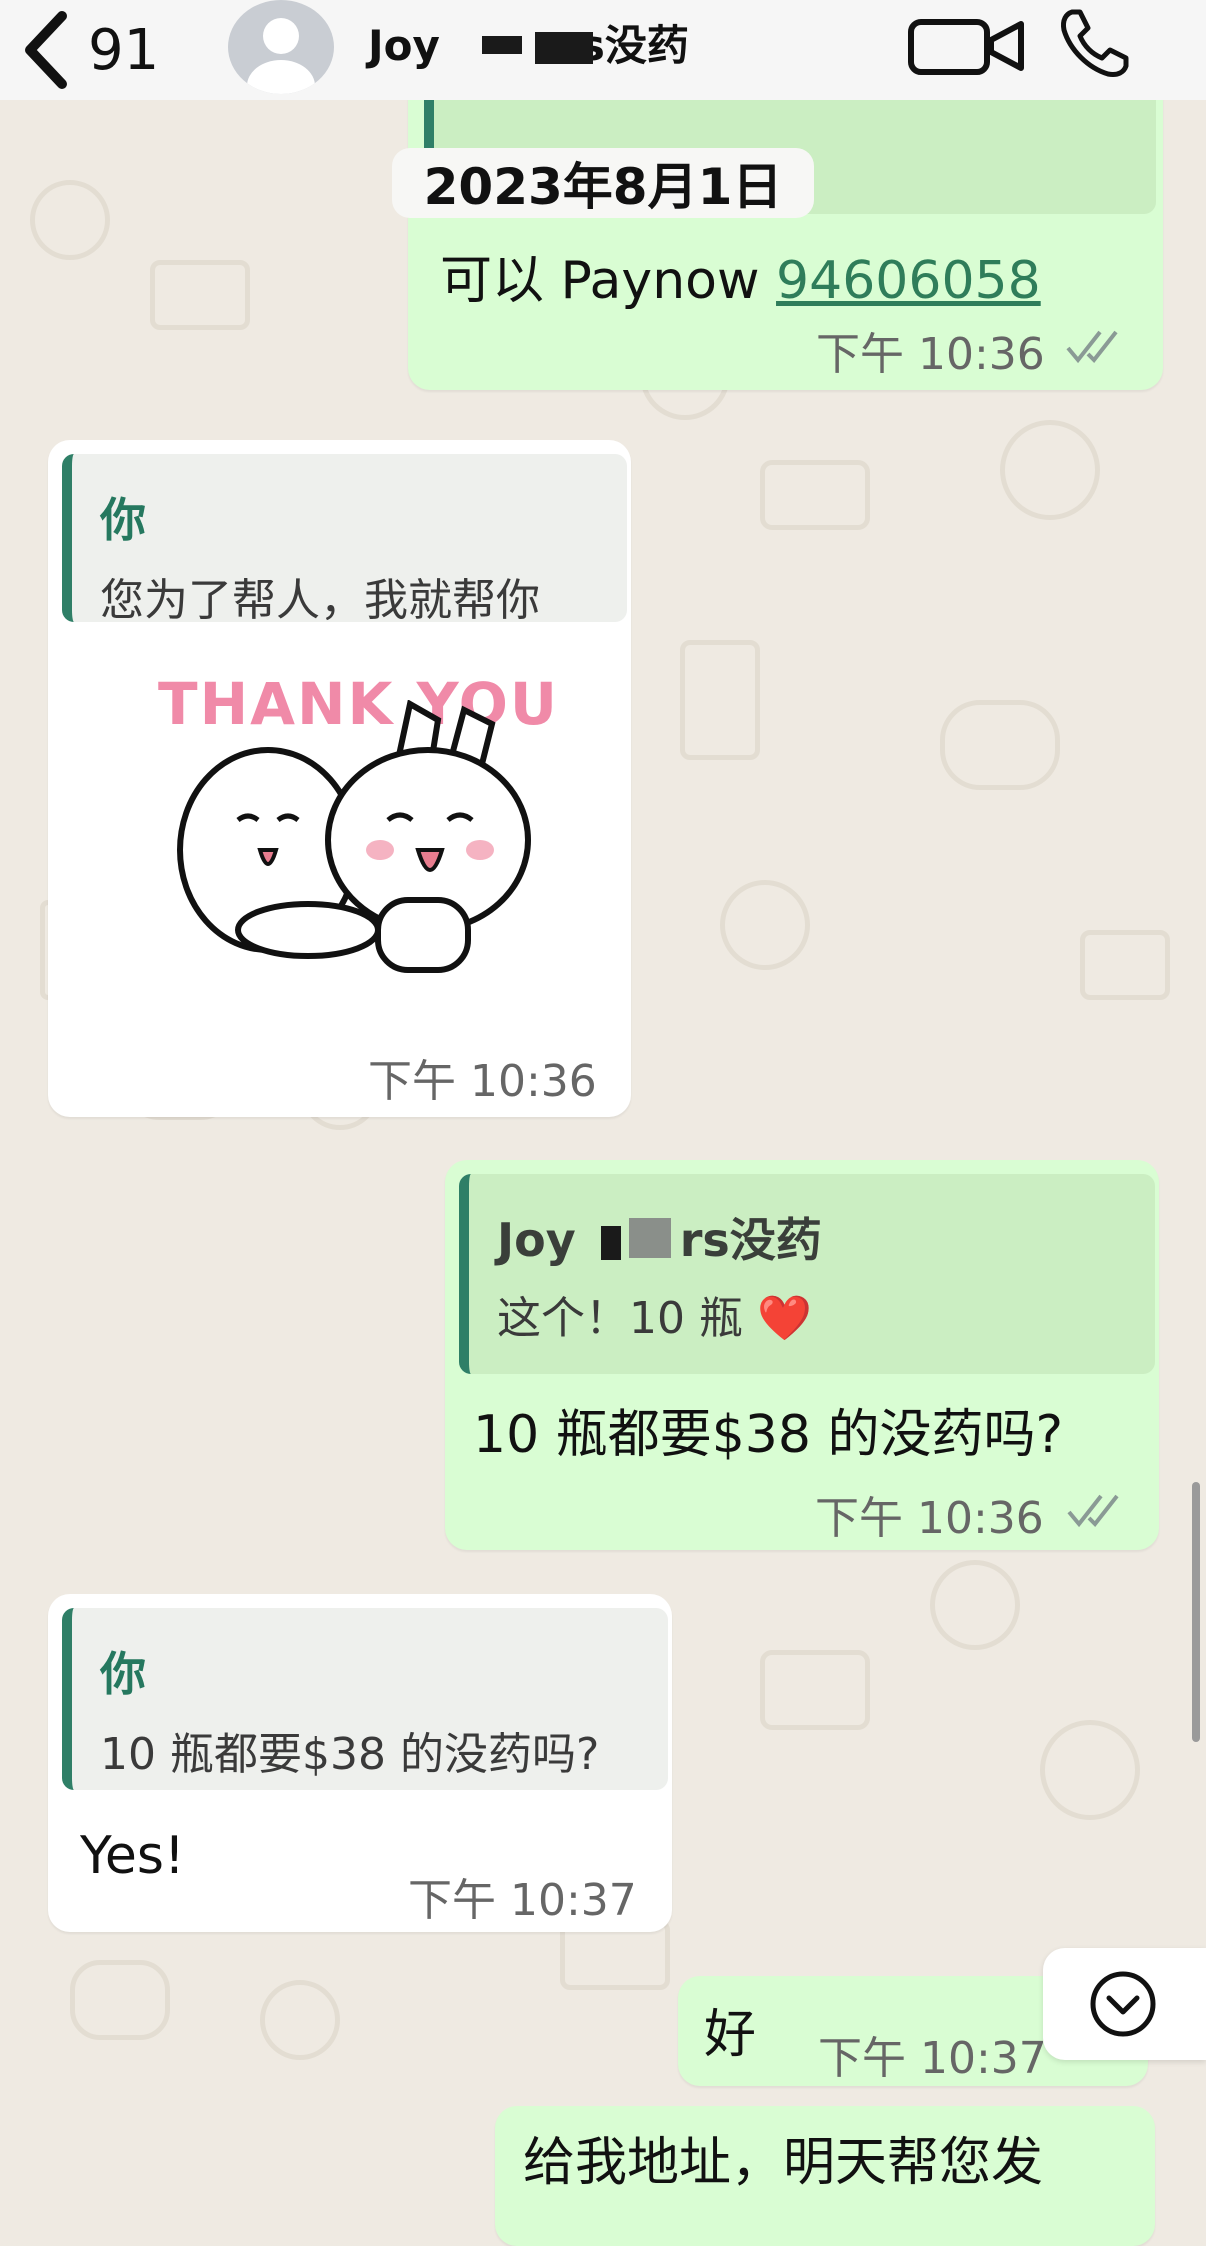 This screenshot has height=2246, width=1206. I want to click on video-camera-icon, so click(966, 47).